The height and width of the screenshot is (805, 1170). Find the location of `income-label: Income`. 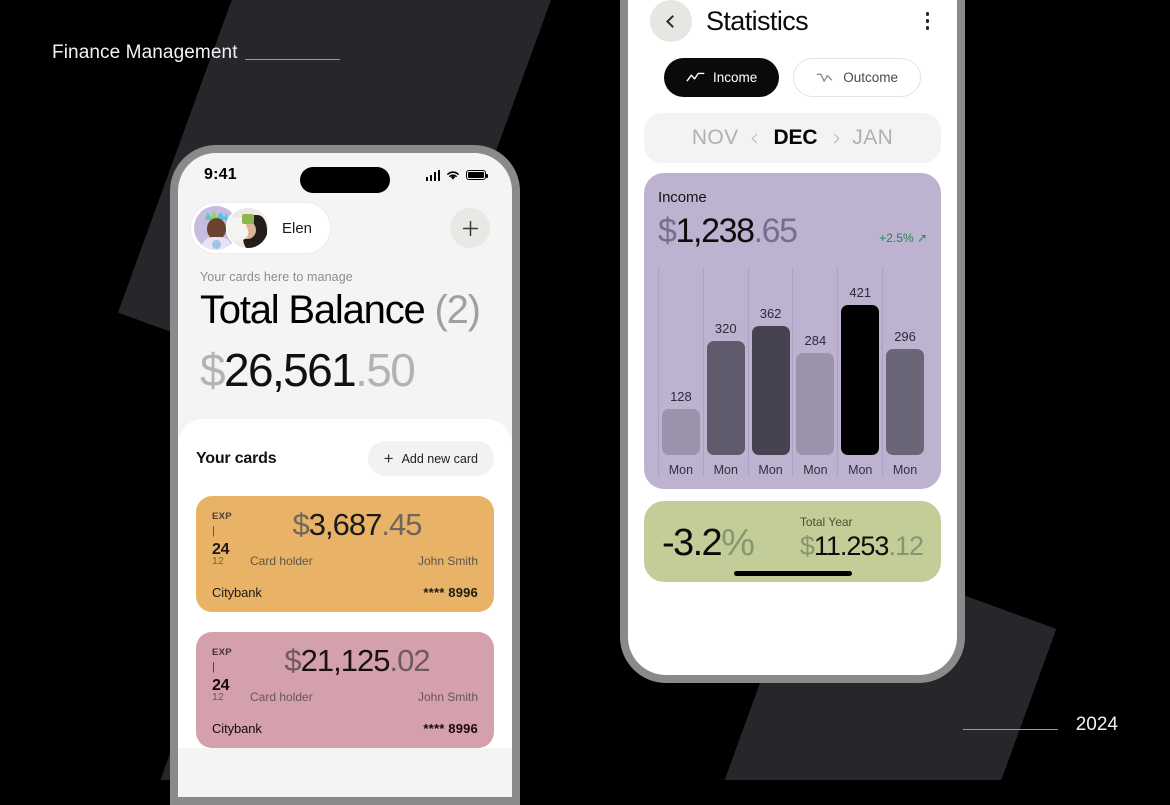

income-label: Income is located at coordinates (682, 197).